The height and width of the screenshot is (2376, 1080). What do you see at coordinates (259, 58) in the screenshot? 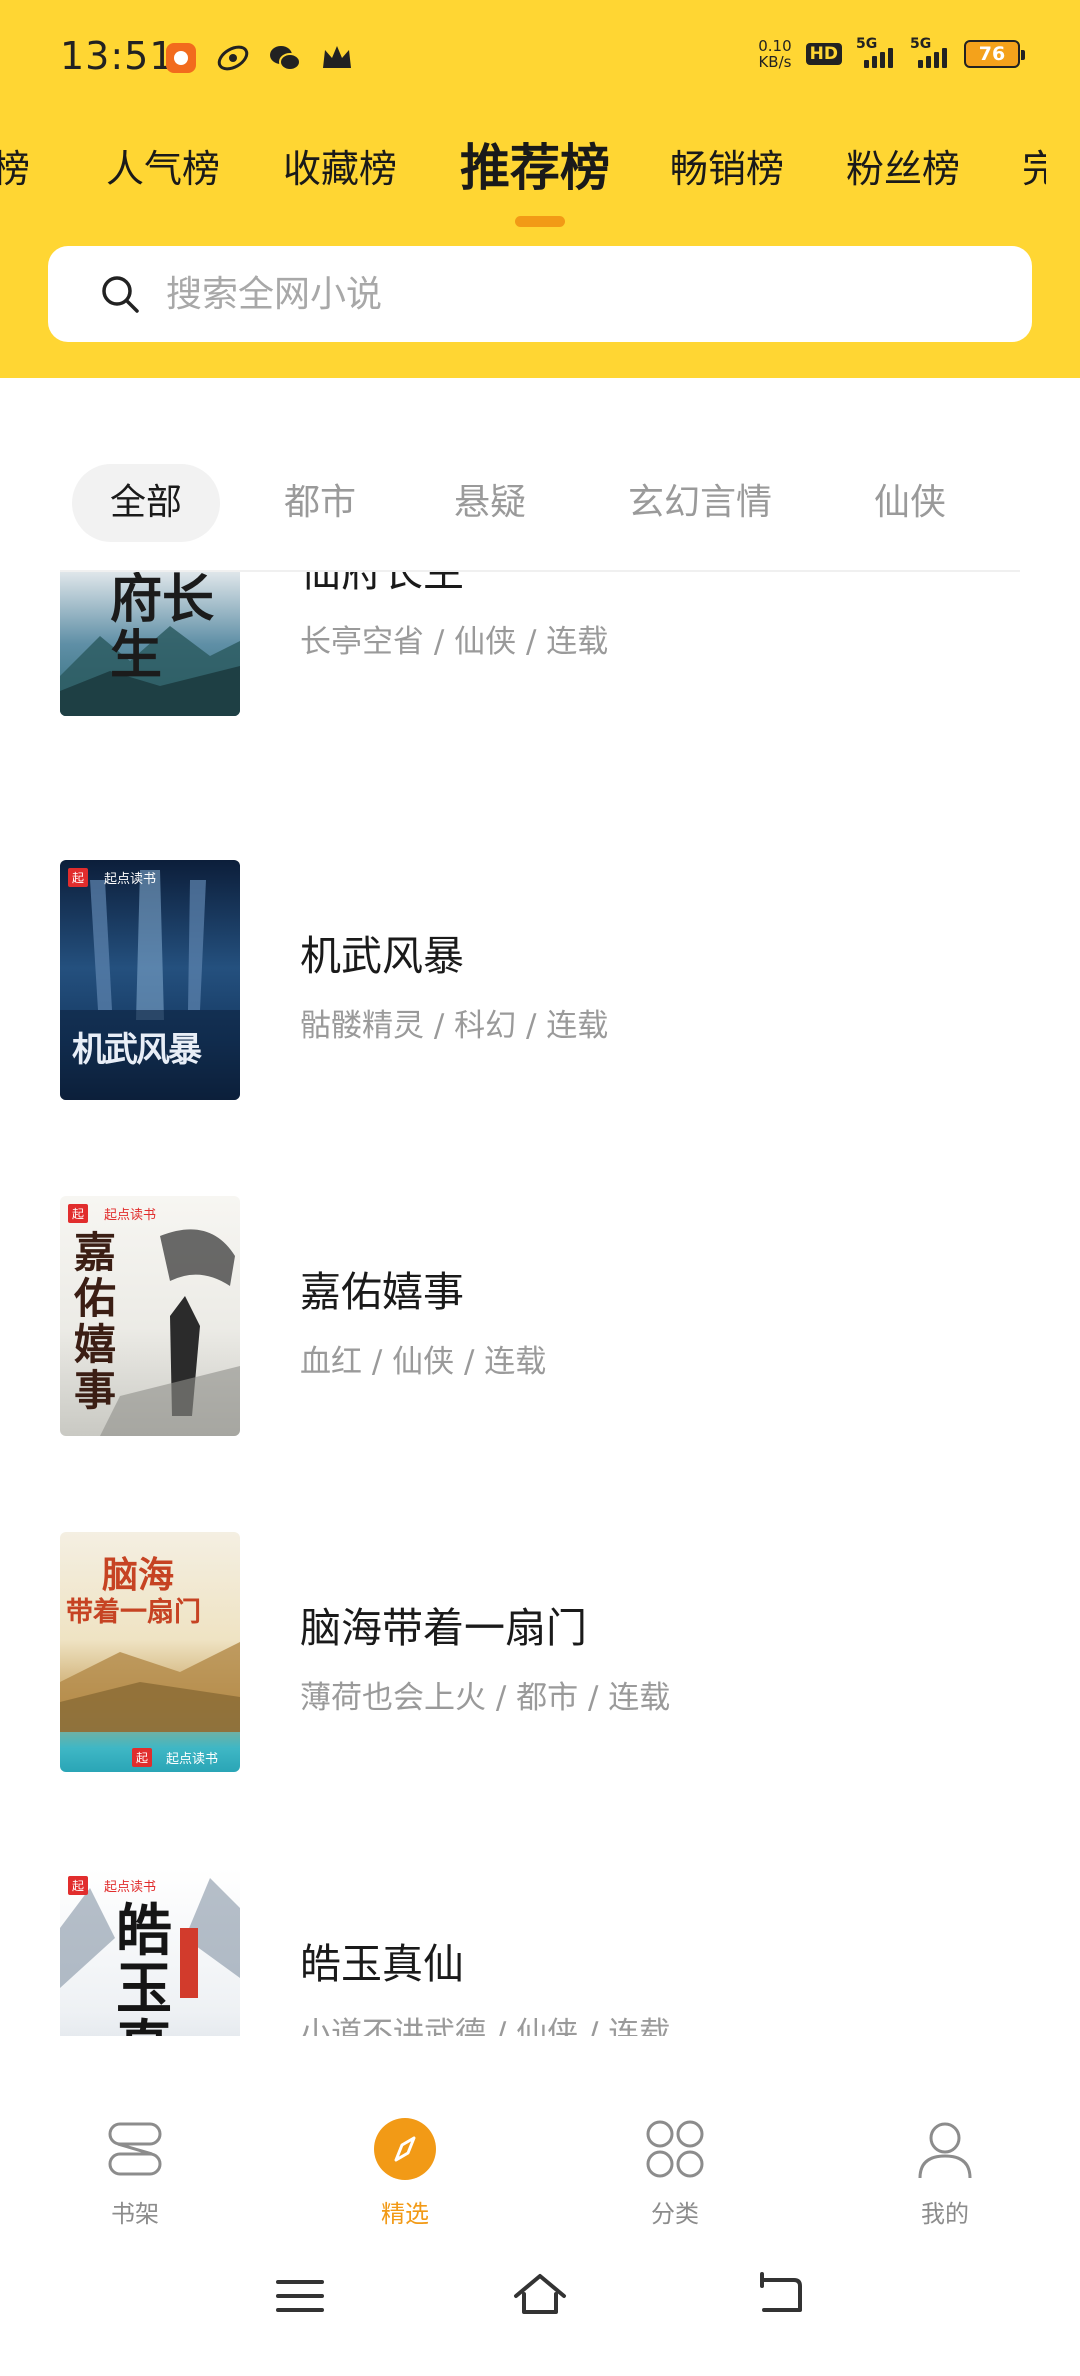
I see `notification-icons` at bounding box center [259, 58].